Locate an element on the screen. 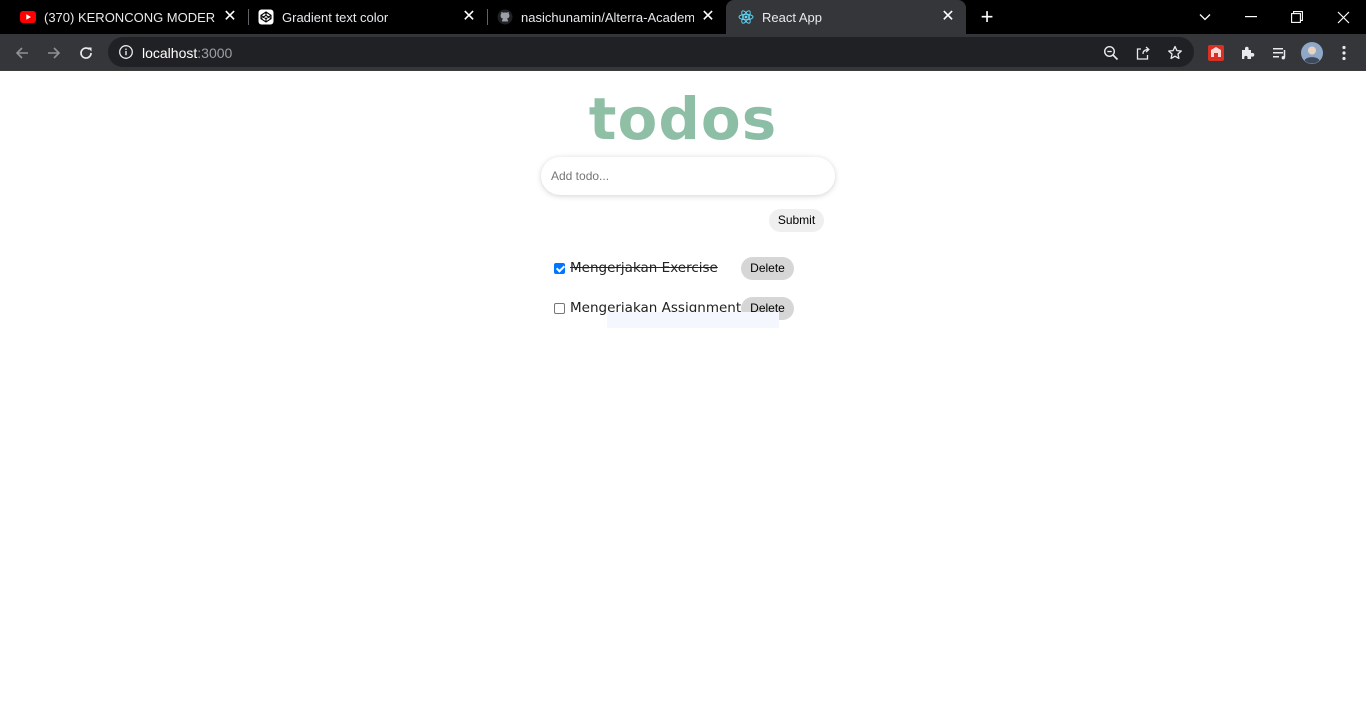  address-host: localhost is located at coordinates (170, 53).